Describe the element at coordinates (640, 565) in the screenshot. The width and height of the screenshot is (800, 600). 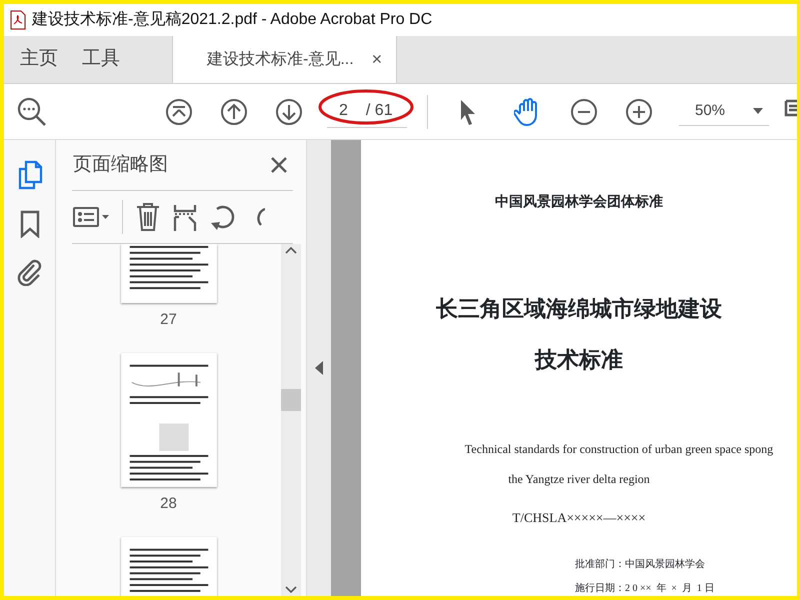
I see `document-meta: 批准部门：中国风景园林学会` at that location.